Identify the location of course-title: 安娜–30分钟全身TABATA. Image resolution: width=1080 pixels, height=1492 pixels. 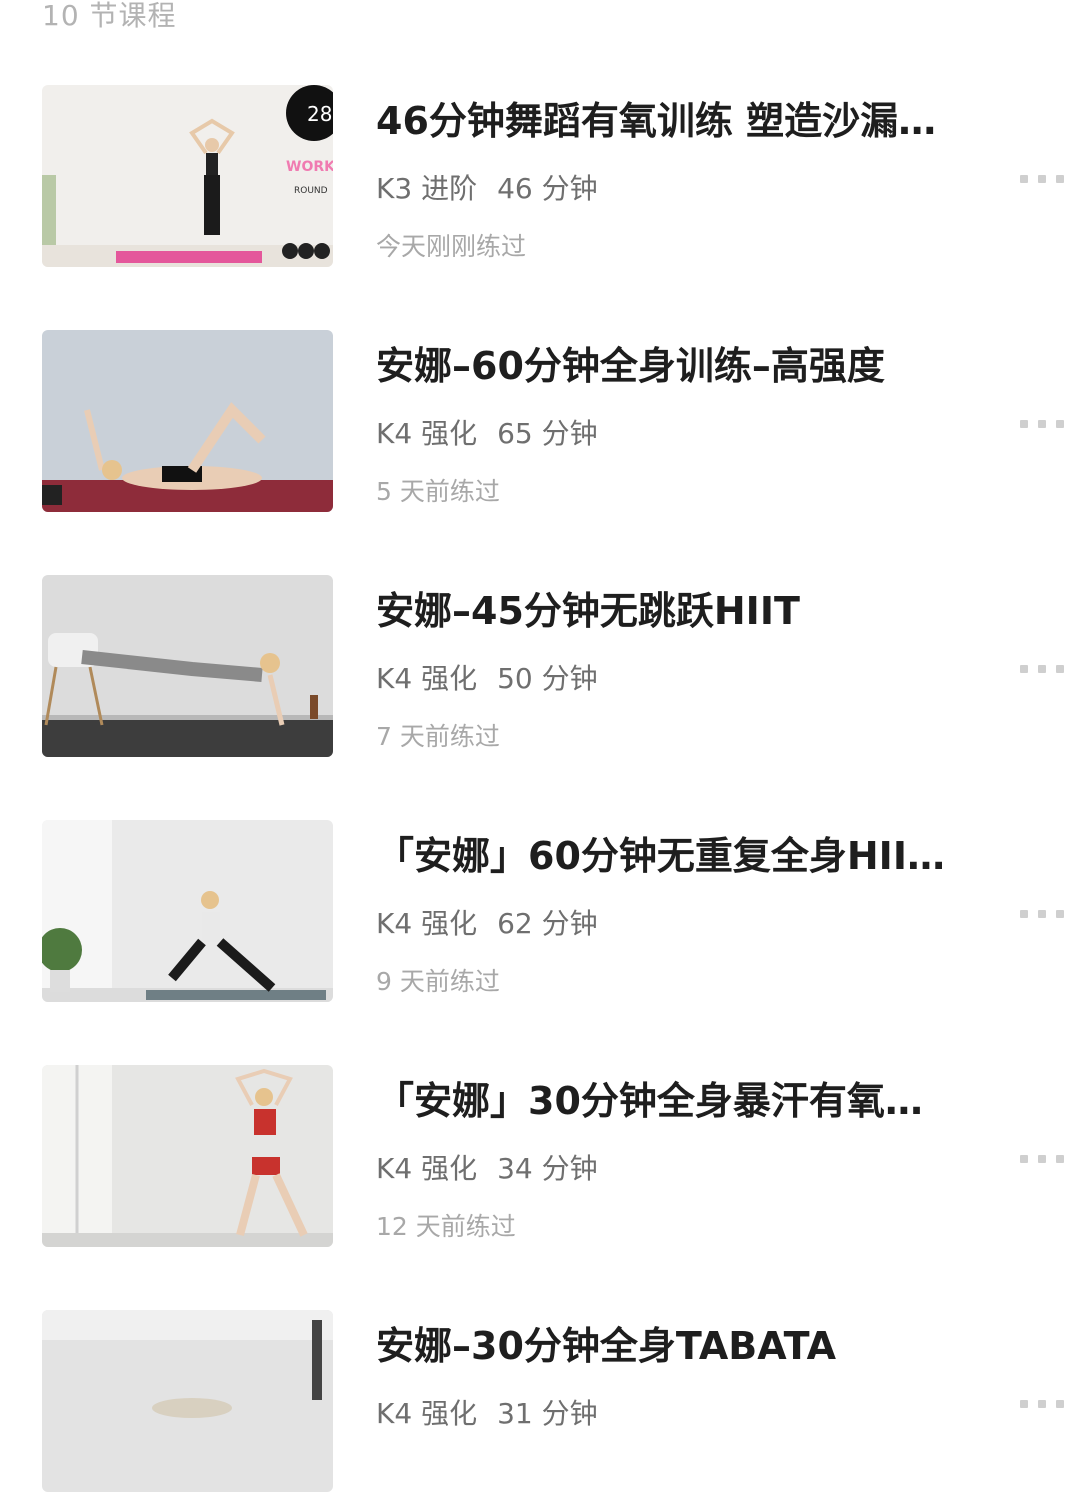
(681, 1346).